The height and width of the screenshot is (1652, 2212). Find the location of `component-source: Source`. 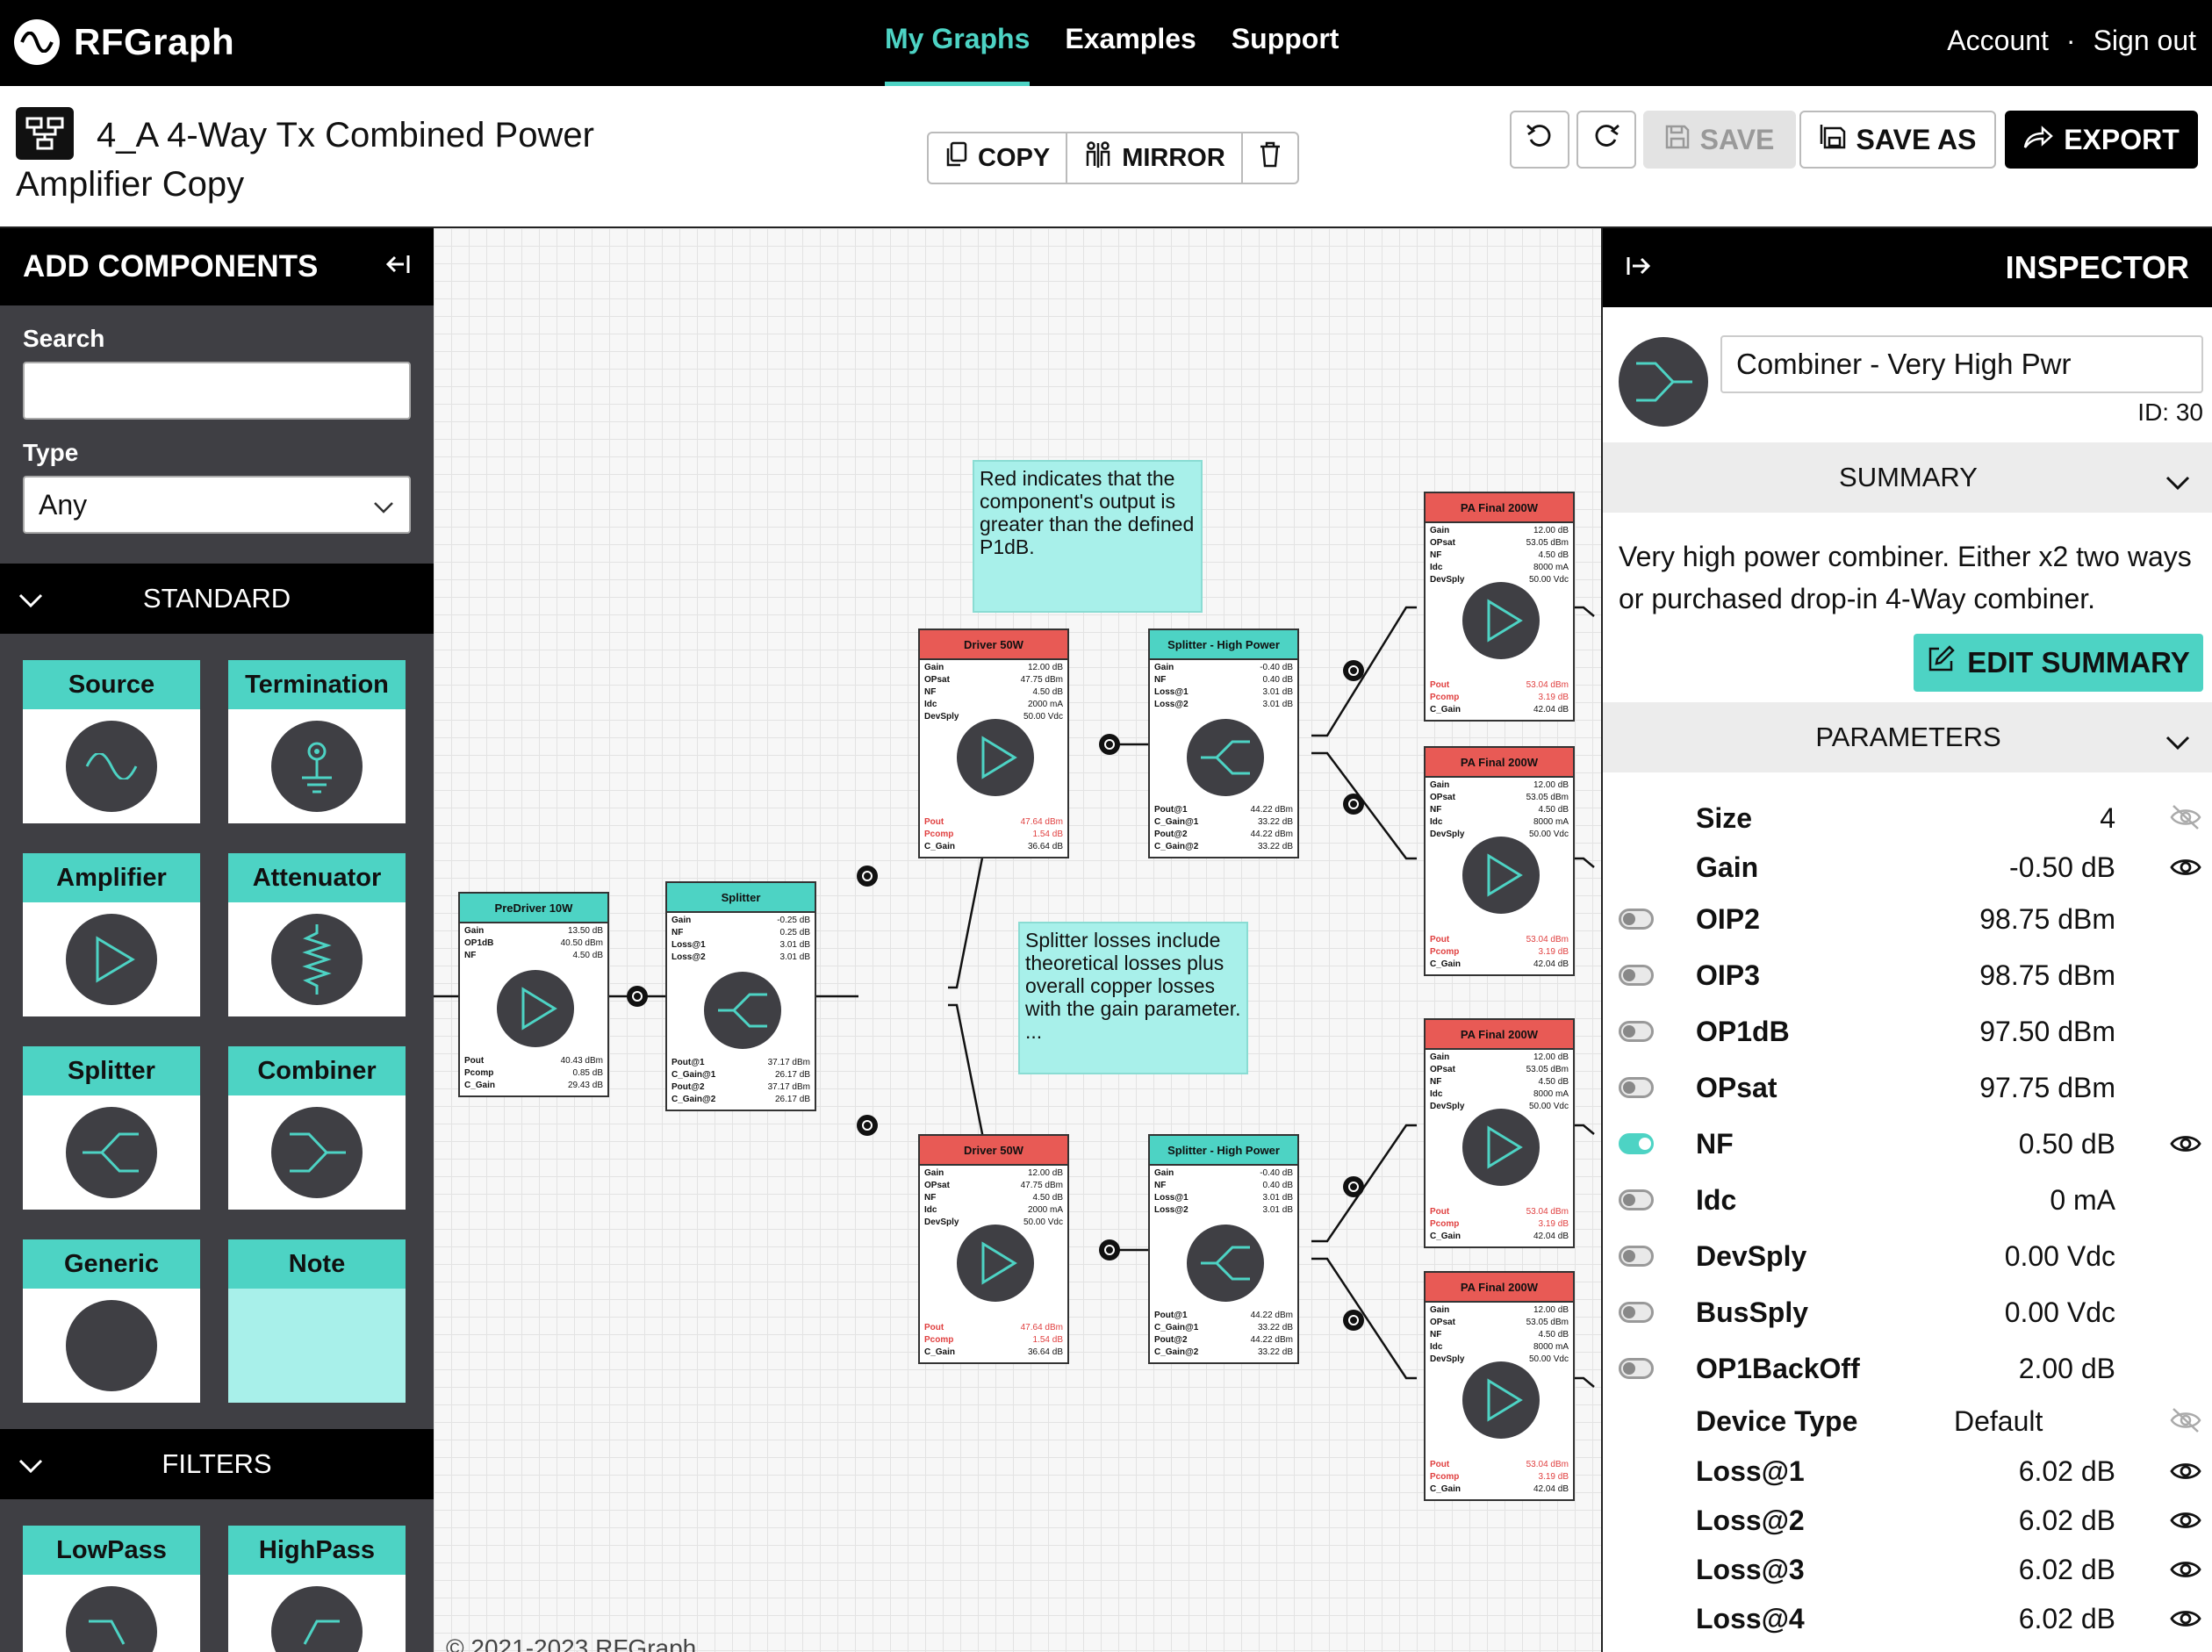

component-source: Source is located at coordinates (112, 741).